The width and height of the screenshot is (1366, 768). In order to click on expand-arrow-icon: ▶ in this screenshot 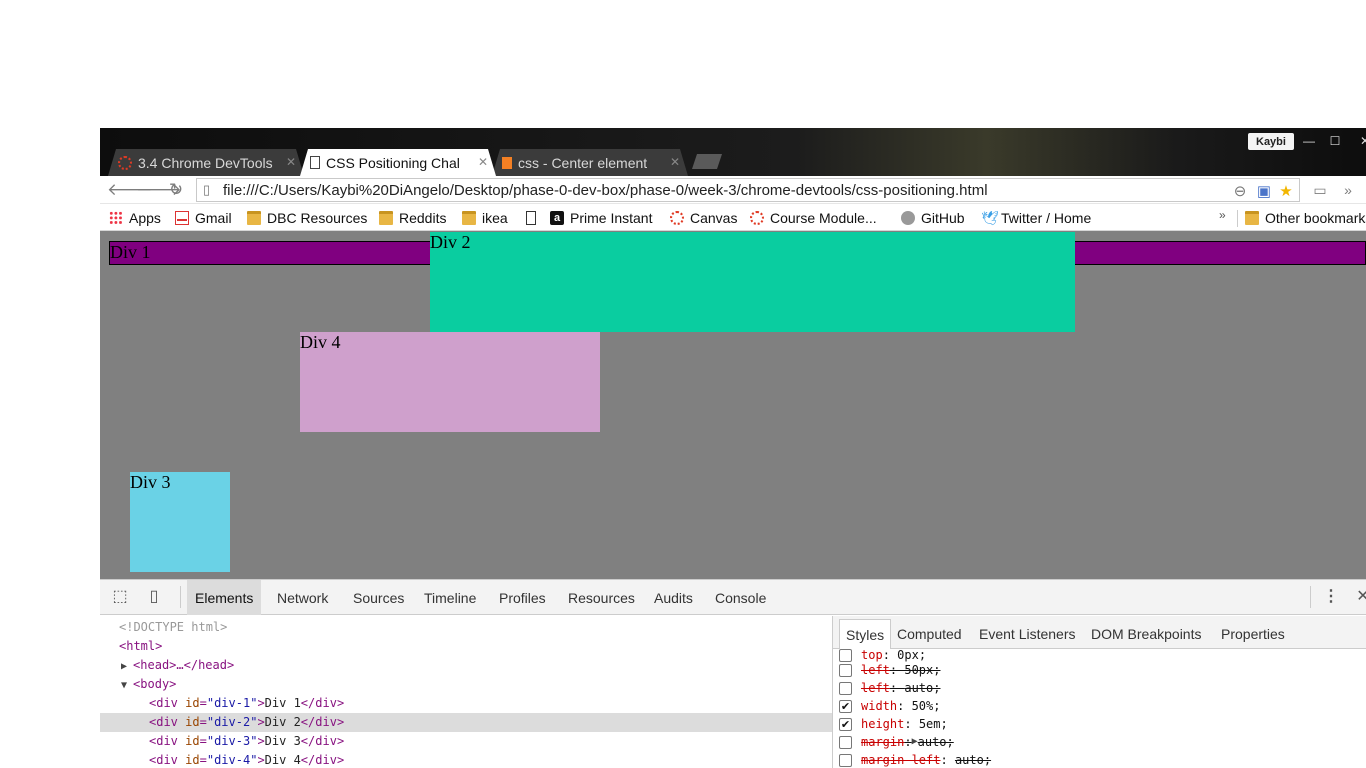, I will do `click(127, 666)`.